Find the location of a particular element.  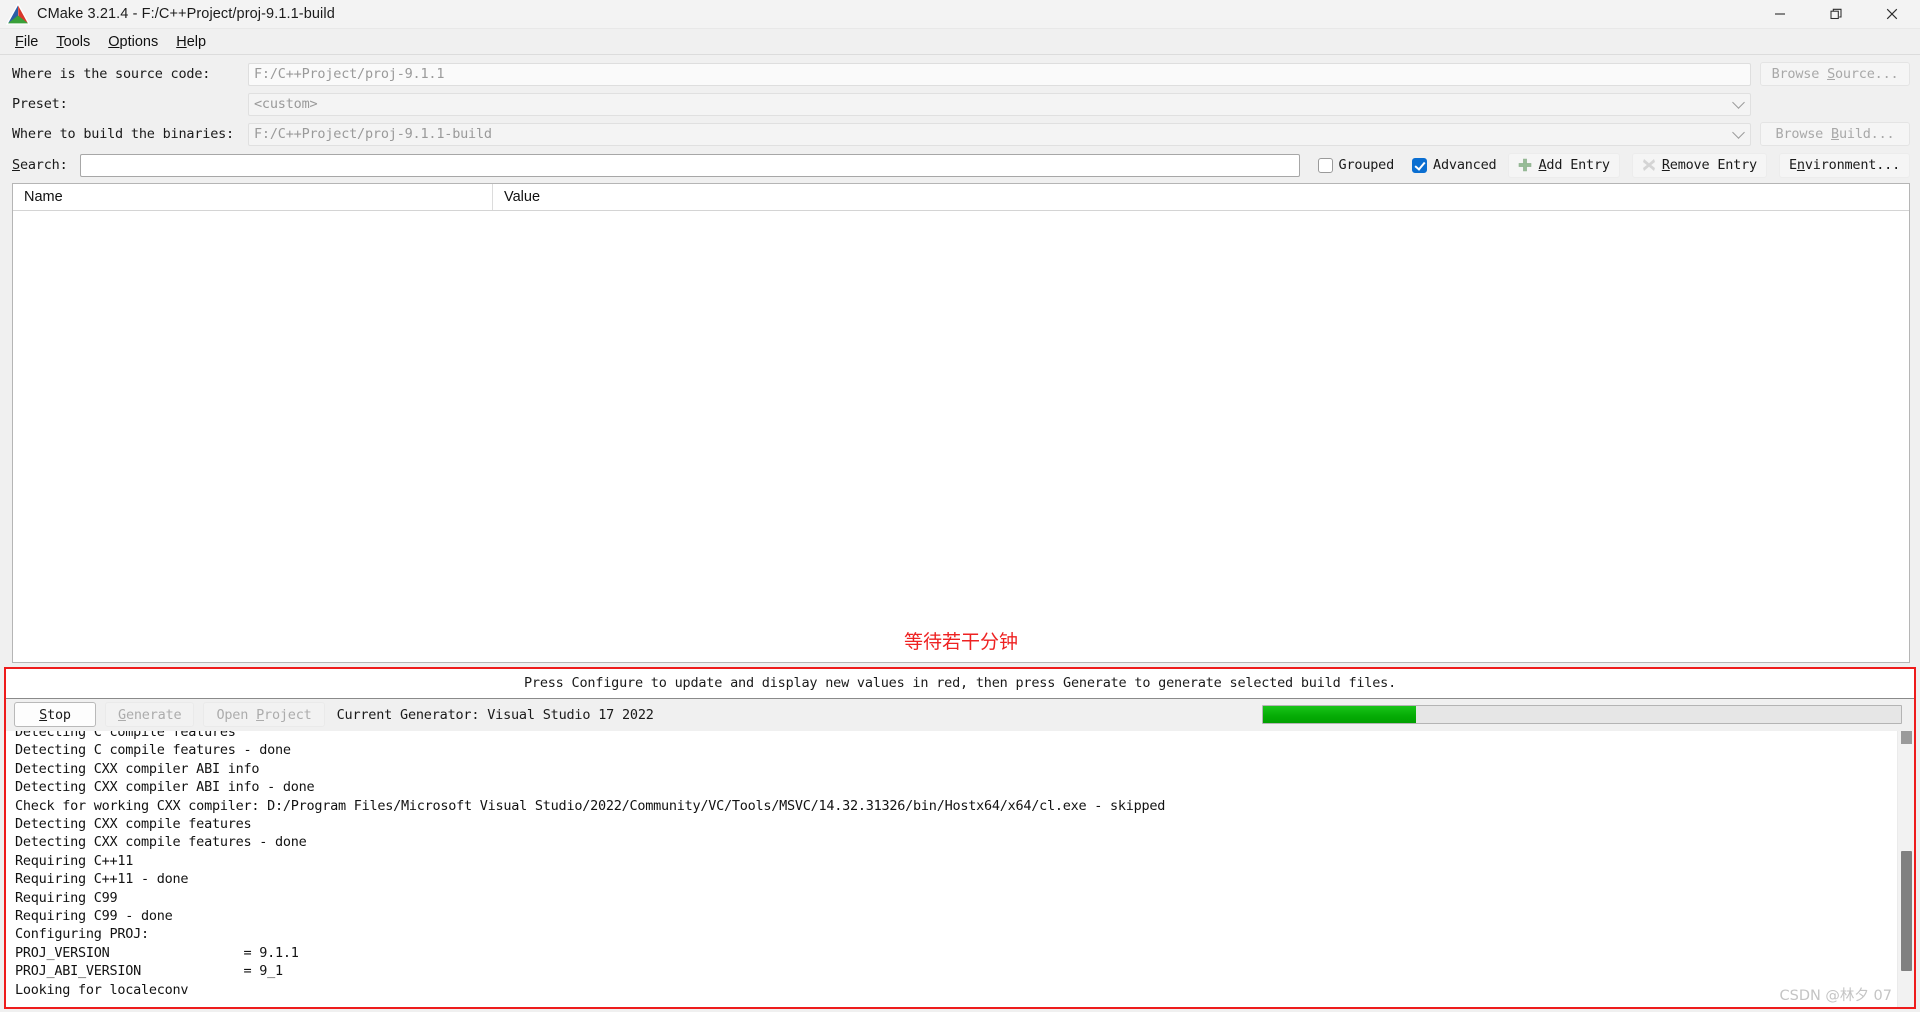

minimize-icon is located at coordinates (1780, 14).